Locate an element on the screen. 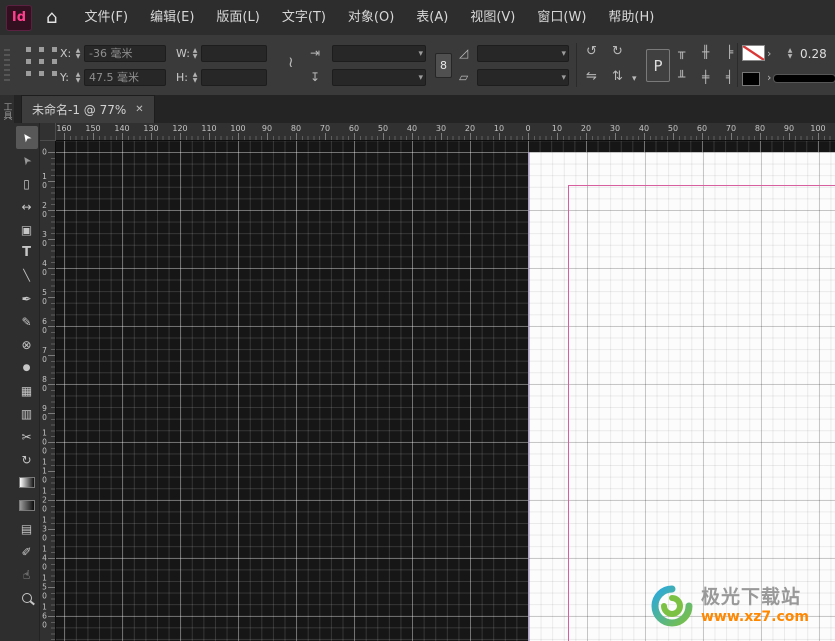 Image resolution: width=835 pixels, height=641 pixels. note-tool: ▤ is located at coordinates (27, 528).